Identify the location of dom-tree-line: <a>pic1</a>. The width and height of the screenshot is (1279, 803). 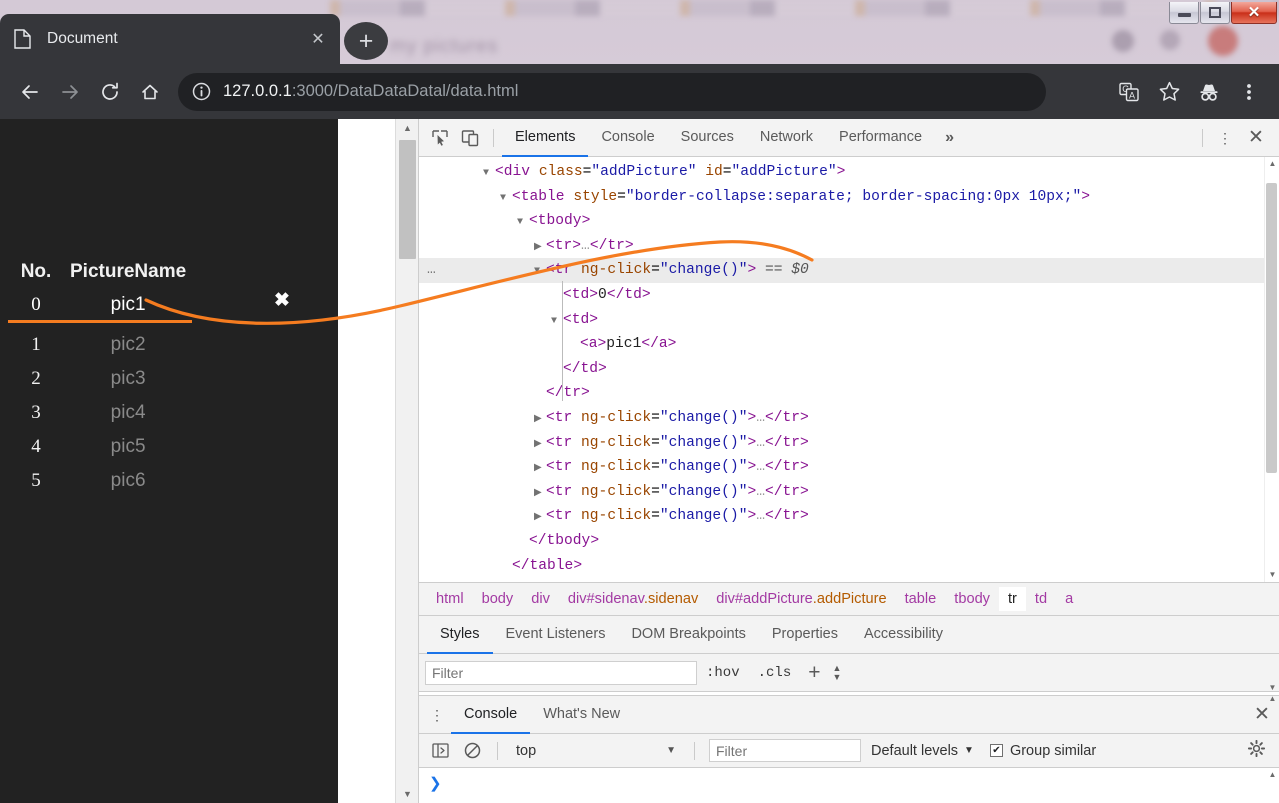
(849, 344).